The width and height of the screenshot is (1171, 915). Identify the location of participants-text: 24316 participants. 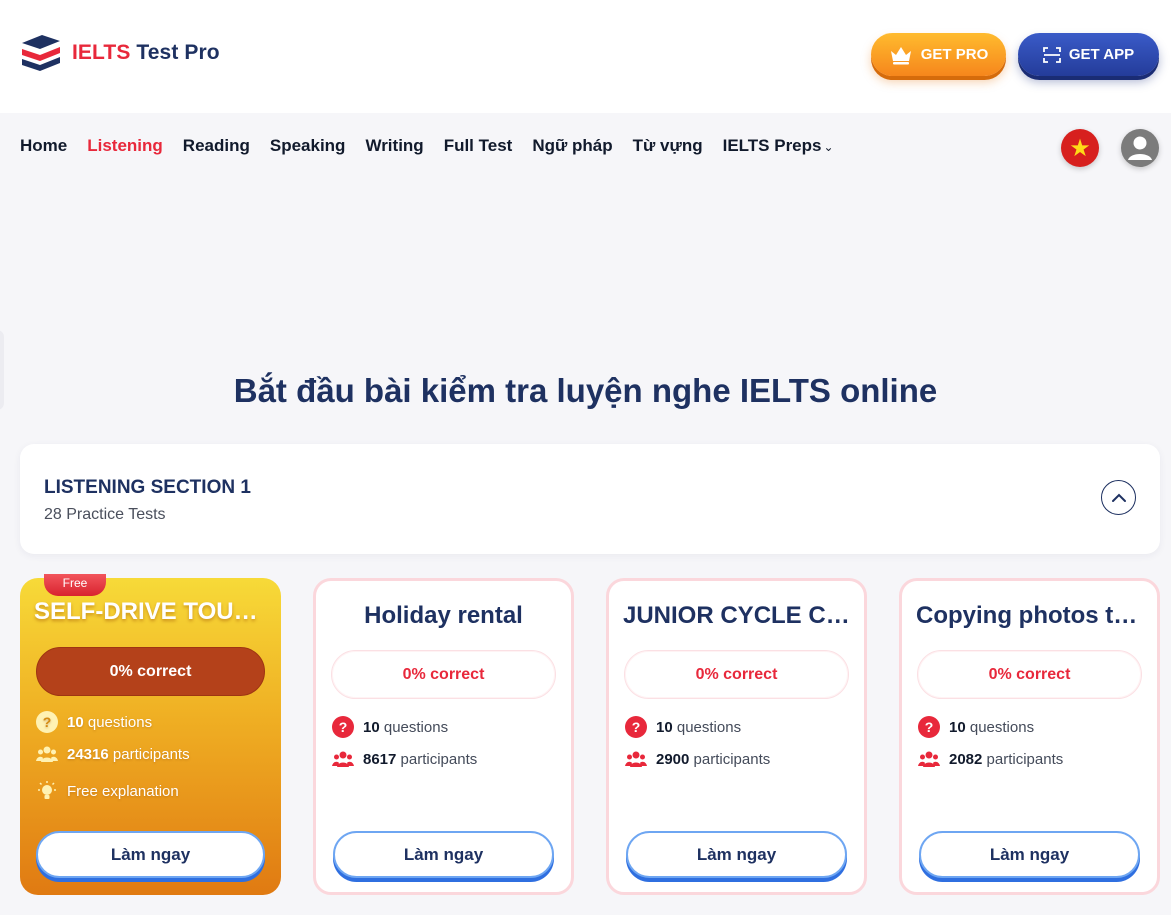
(128, 754).